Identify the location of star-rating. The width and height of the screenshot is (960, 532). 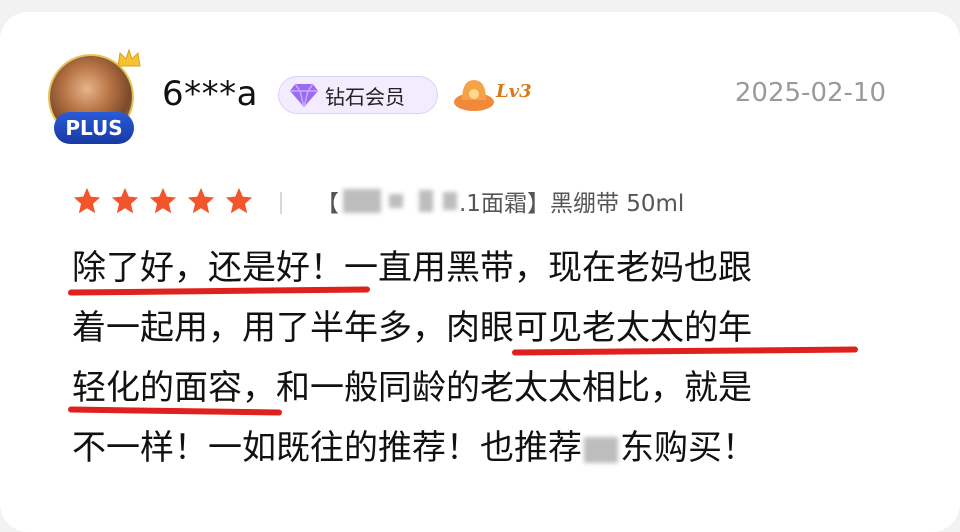
(163, 201).